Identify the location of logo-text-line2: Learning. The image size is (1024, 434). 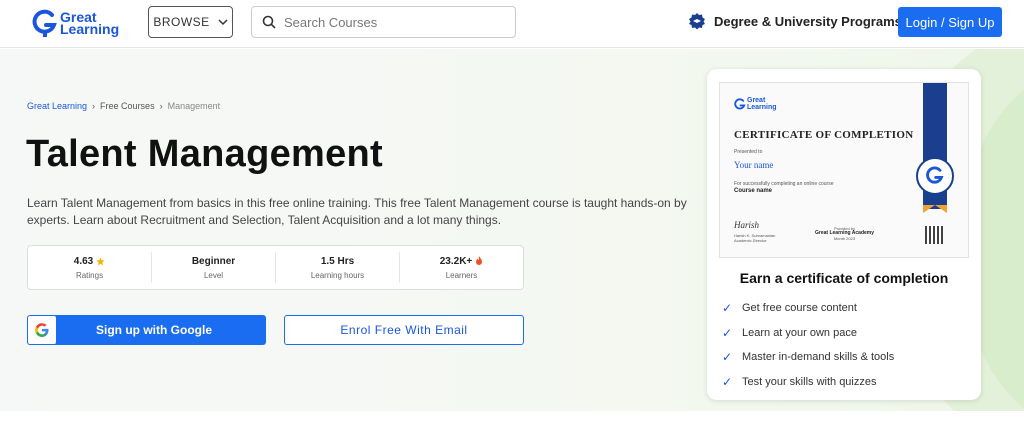
(90, 29).